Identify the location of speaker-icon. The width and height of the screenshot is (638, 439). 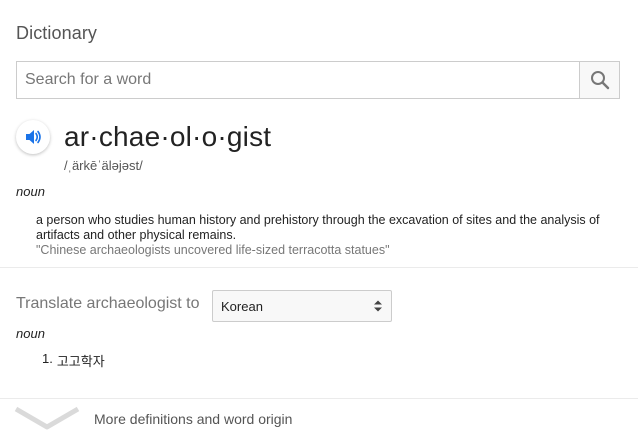
(33, 137).